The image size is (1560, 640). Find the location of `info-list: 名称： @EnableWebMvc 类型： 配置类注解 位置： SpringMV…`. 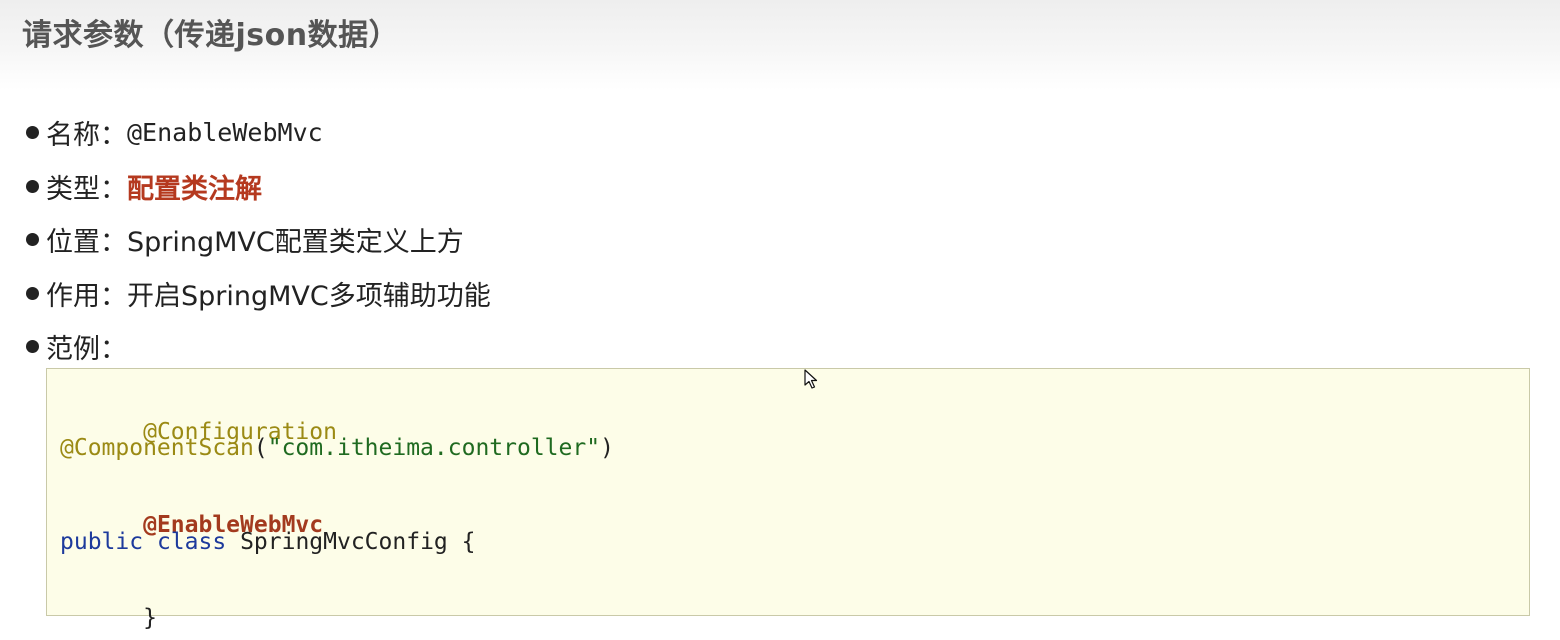

info-list: 名称： @EnableWebMvc 类型： 配置类注解 位置： SpringMV… is located at coordinates (255, 240).